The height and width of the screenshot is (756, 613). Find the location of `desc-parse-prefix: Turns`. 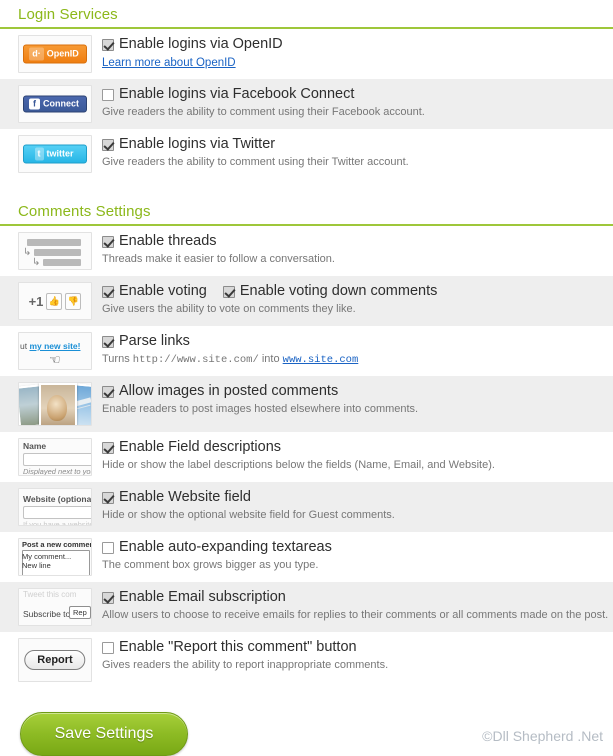

desc-parse-prefix: Turns is located at coordinates (117, 359).